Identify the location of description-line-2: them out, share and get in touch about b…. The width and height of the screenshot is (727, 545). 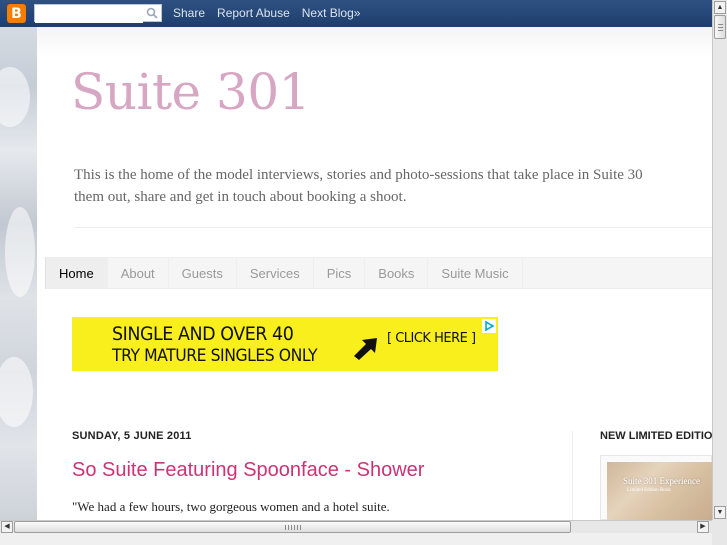
(240, 197).